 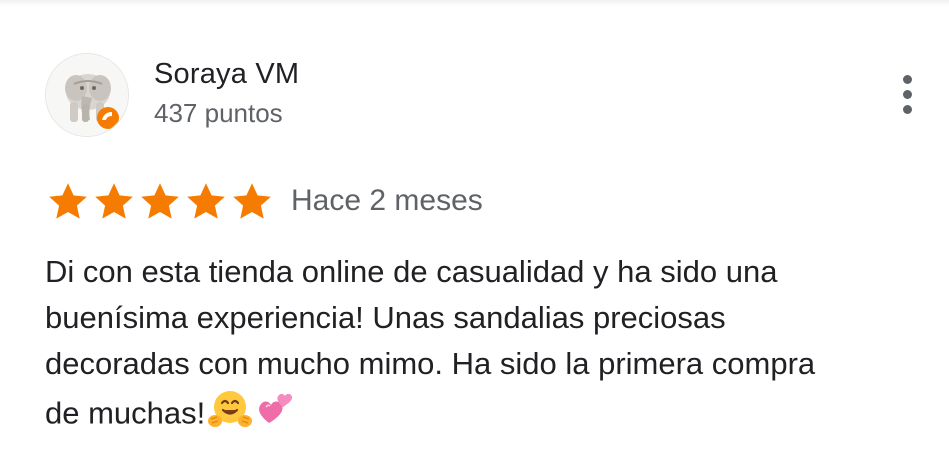 I want to click on review-text-line-last: de muchas!, so click(x=480, y=415).